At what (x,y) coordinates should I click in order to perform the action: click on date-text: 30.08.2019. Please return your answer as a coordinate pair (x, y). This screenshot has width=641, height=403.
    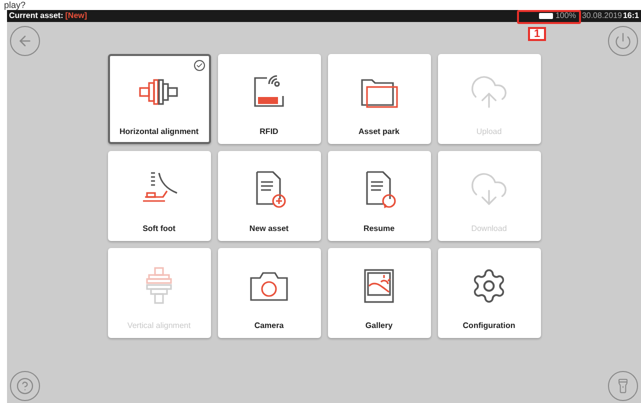
    Looking at the image, I should click on (602, 16).